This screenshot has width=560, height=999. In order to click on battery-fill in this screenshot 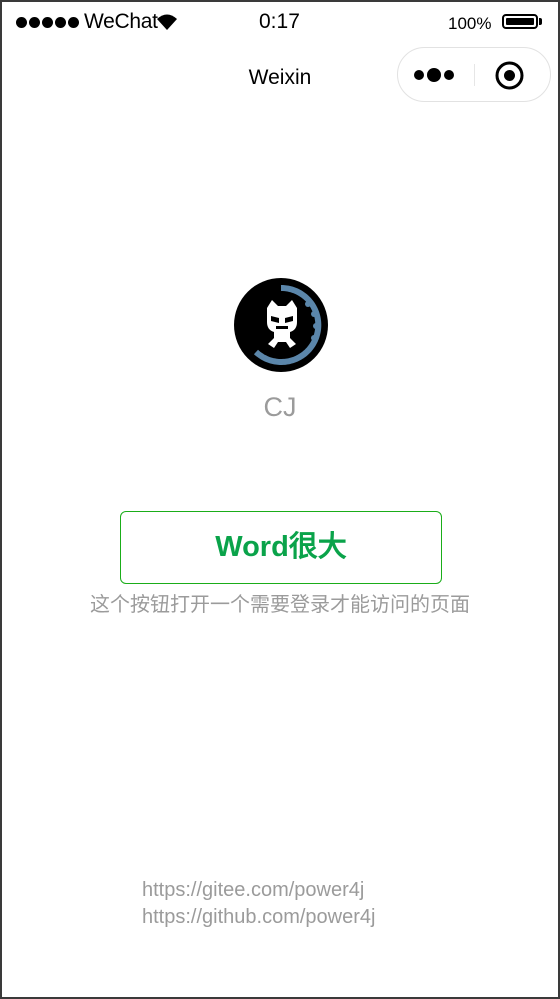, I will do `click(520, 21)`.